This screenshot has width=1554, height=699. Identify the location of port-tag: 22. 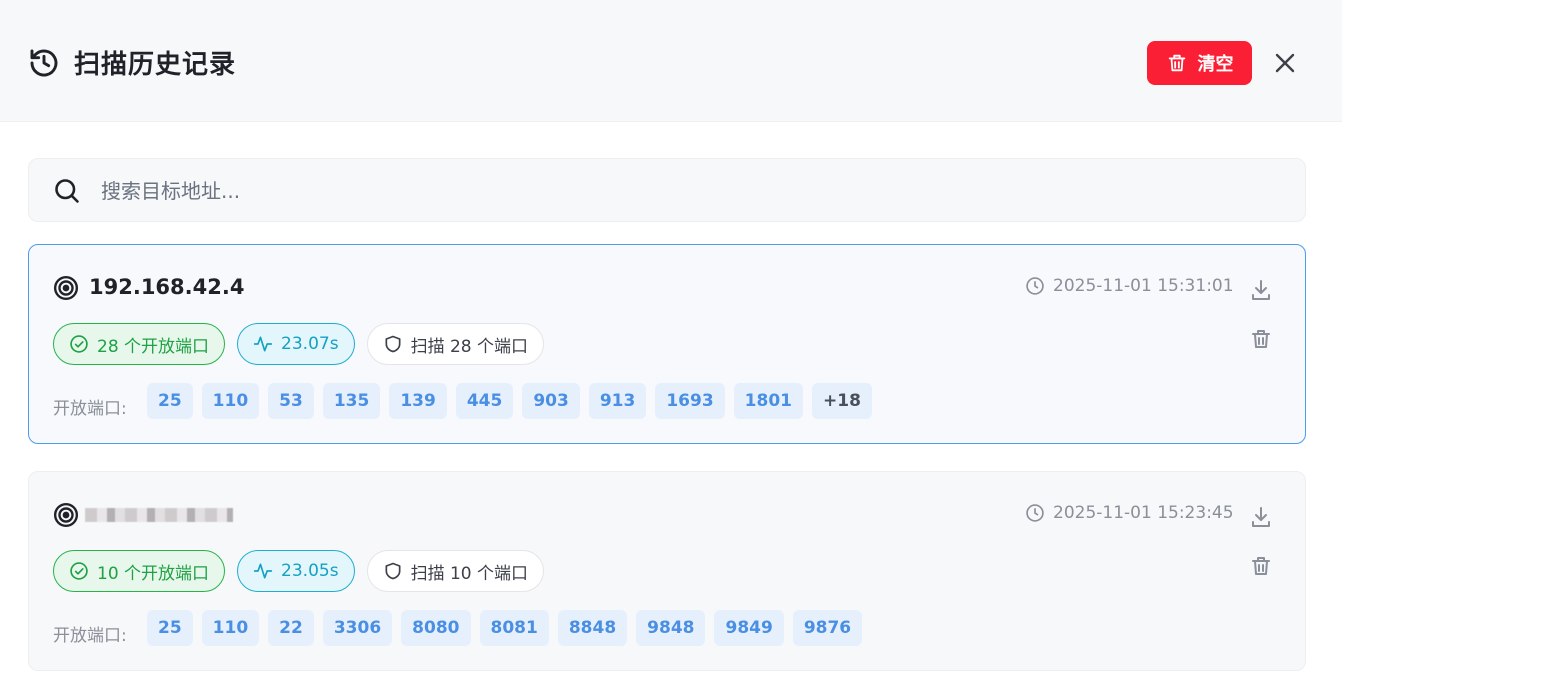
(291, 628).